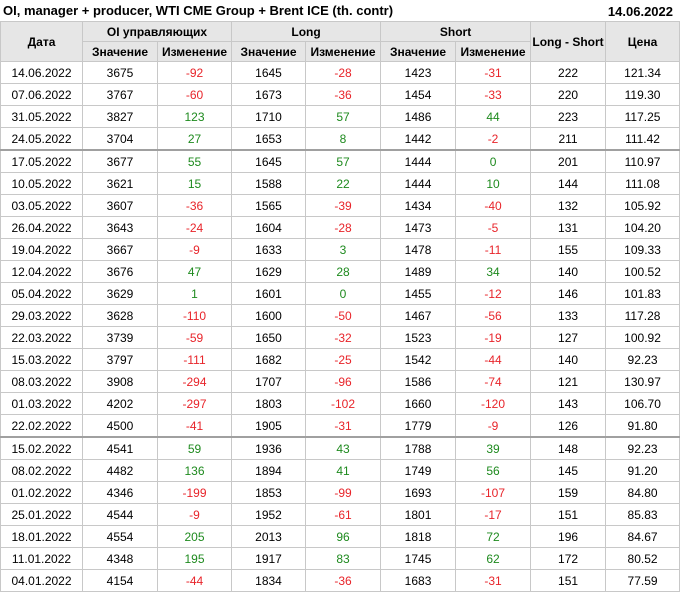 This screenshot has width=680, height=592. Describe the element at coordinates (269, 470) in the screenshot. I see `long-value-cell: 1894` at that location.